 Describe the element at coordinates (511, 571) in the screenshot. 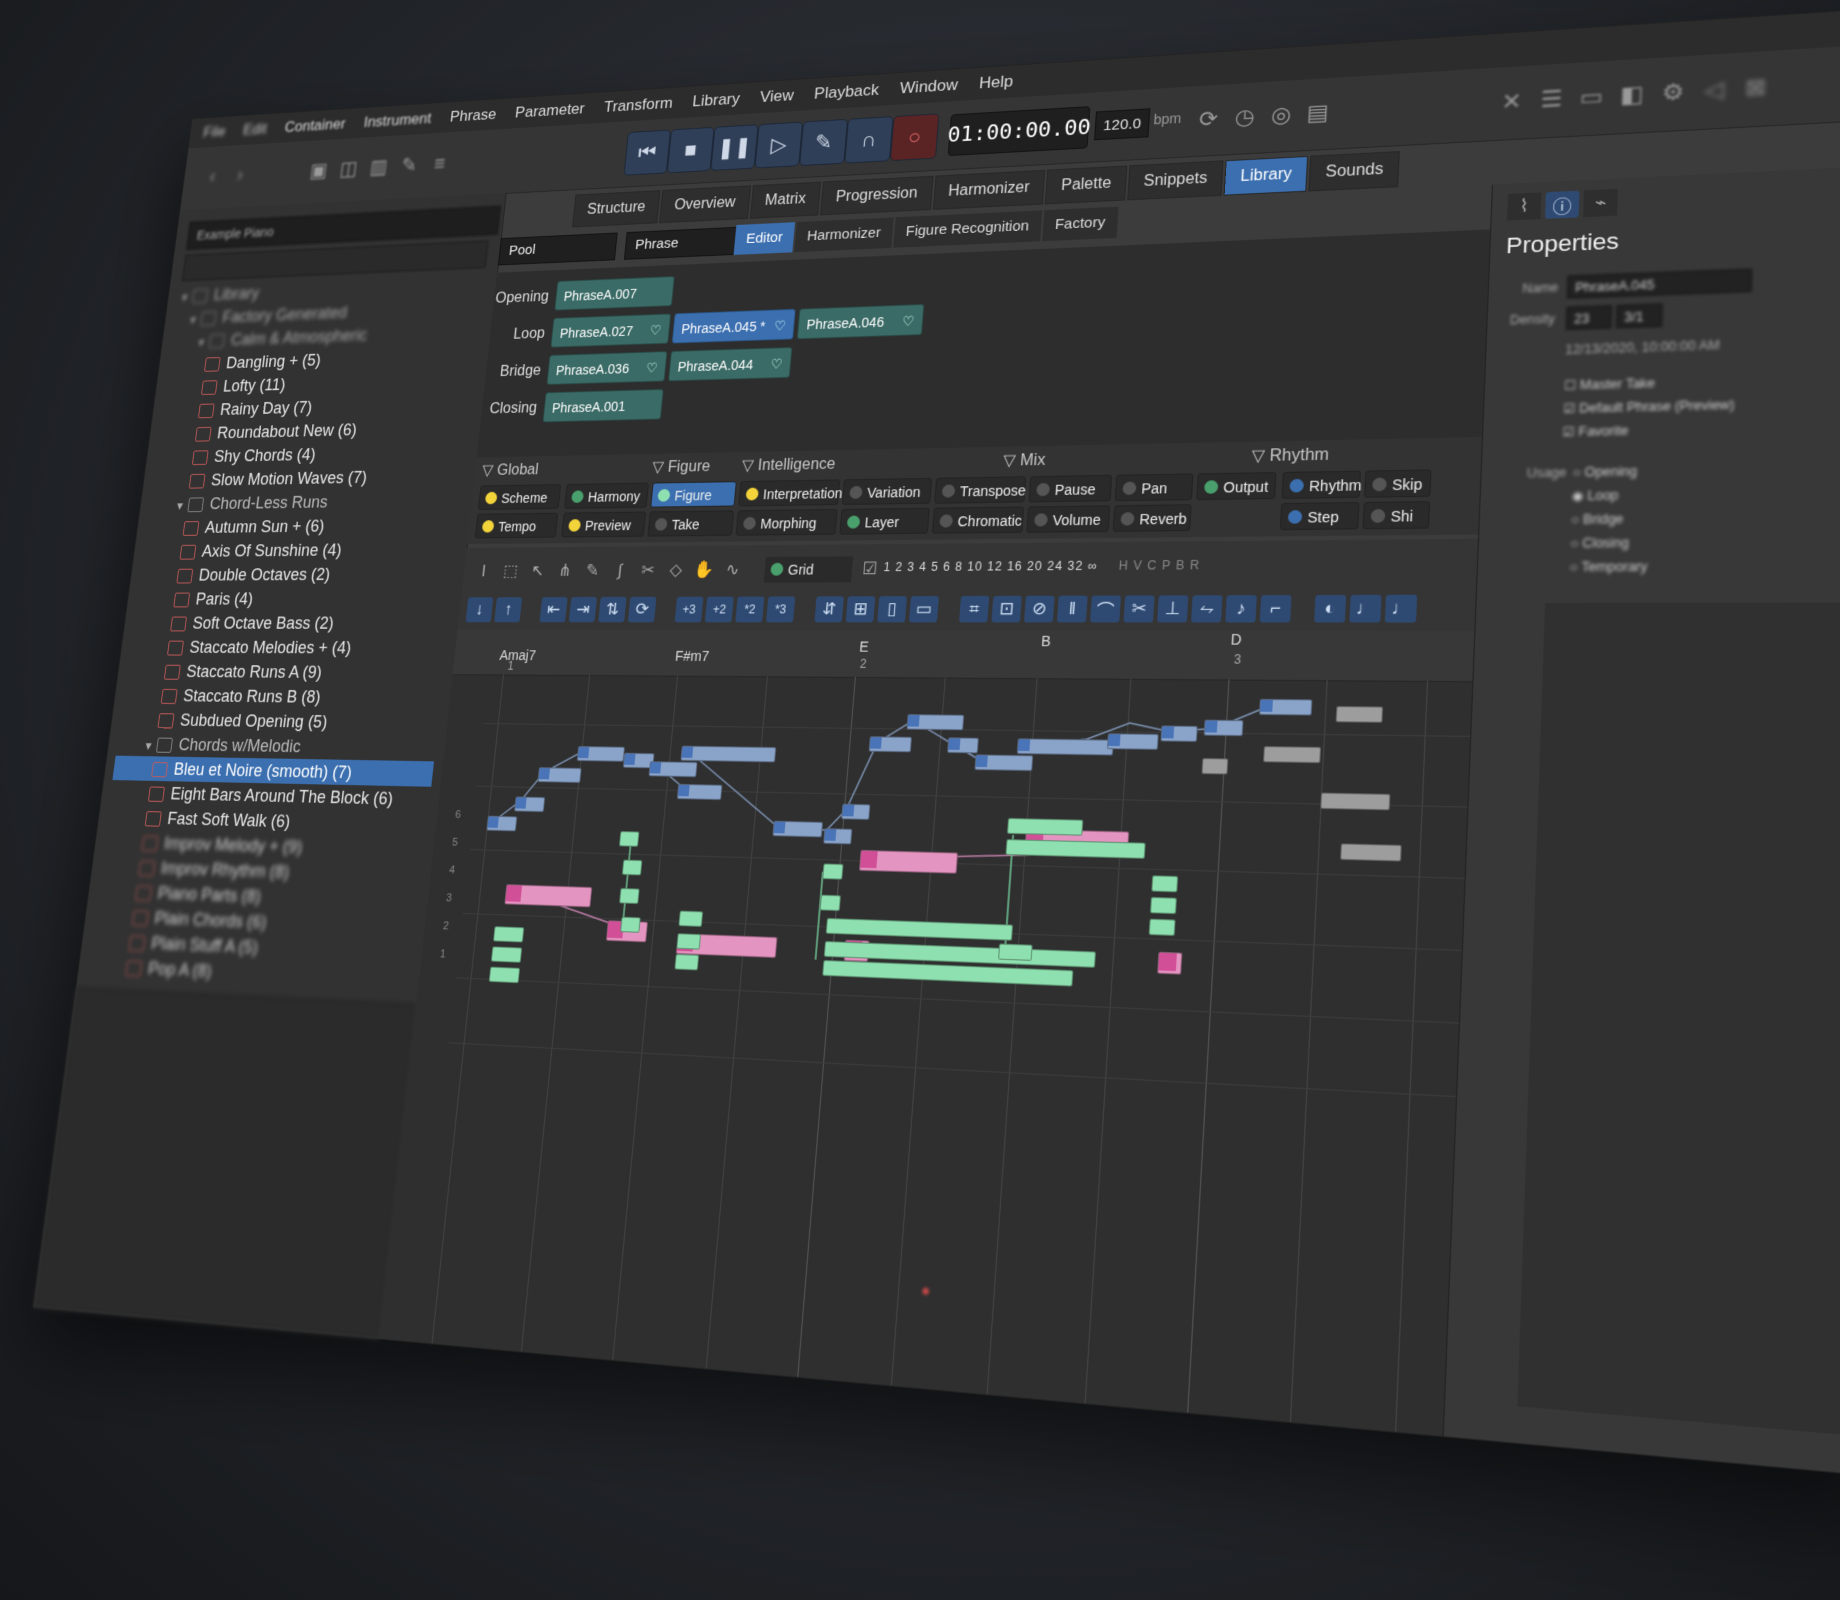

I see `select-box-icon: ⬚` at that location.